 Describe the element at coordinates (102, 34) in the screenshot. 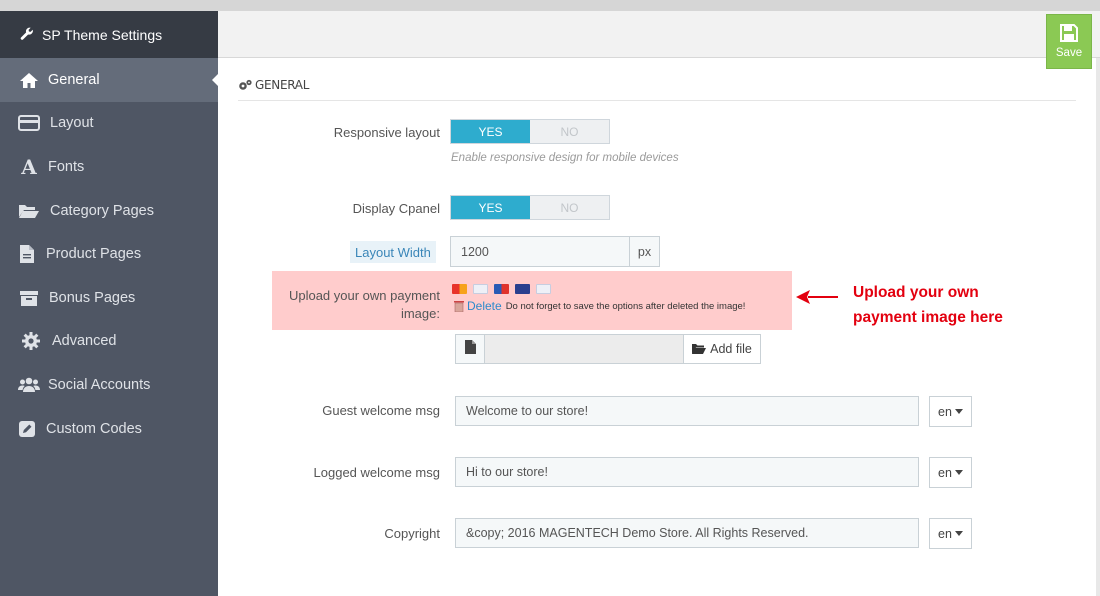

I see `app-title: SP Theme Settings` at that location.